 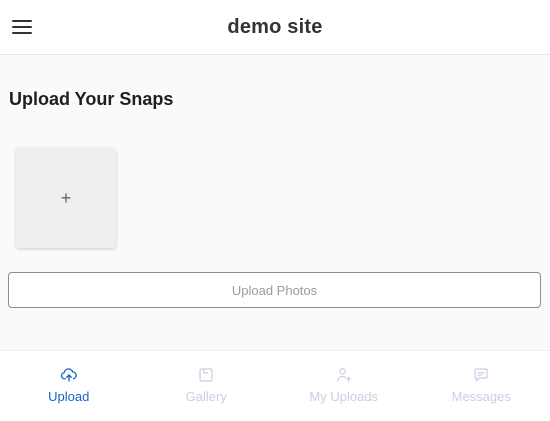 I want to click on nav-label-messages: Messages, so click(x=481, y=396).